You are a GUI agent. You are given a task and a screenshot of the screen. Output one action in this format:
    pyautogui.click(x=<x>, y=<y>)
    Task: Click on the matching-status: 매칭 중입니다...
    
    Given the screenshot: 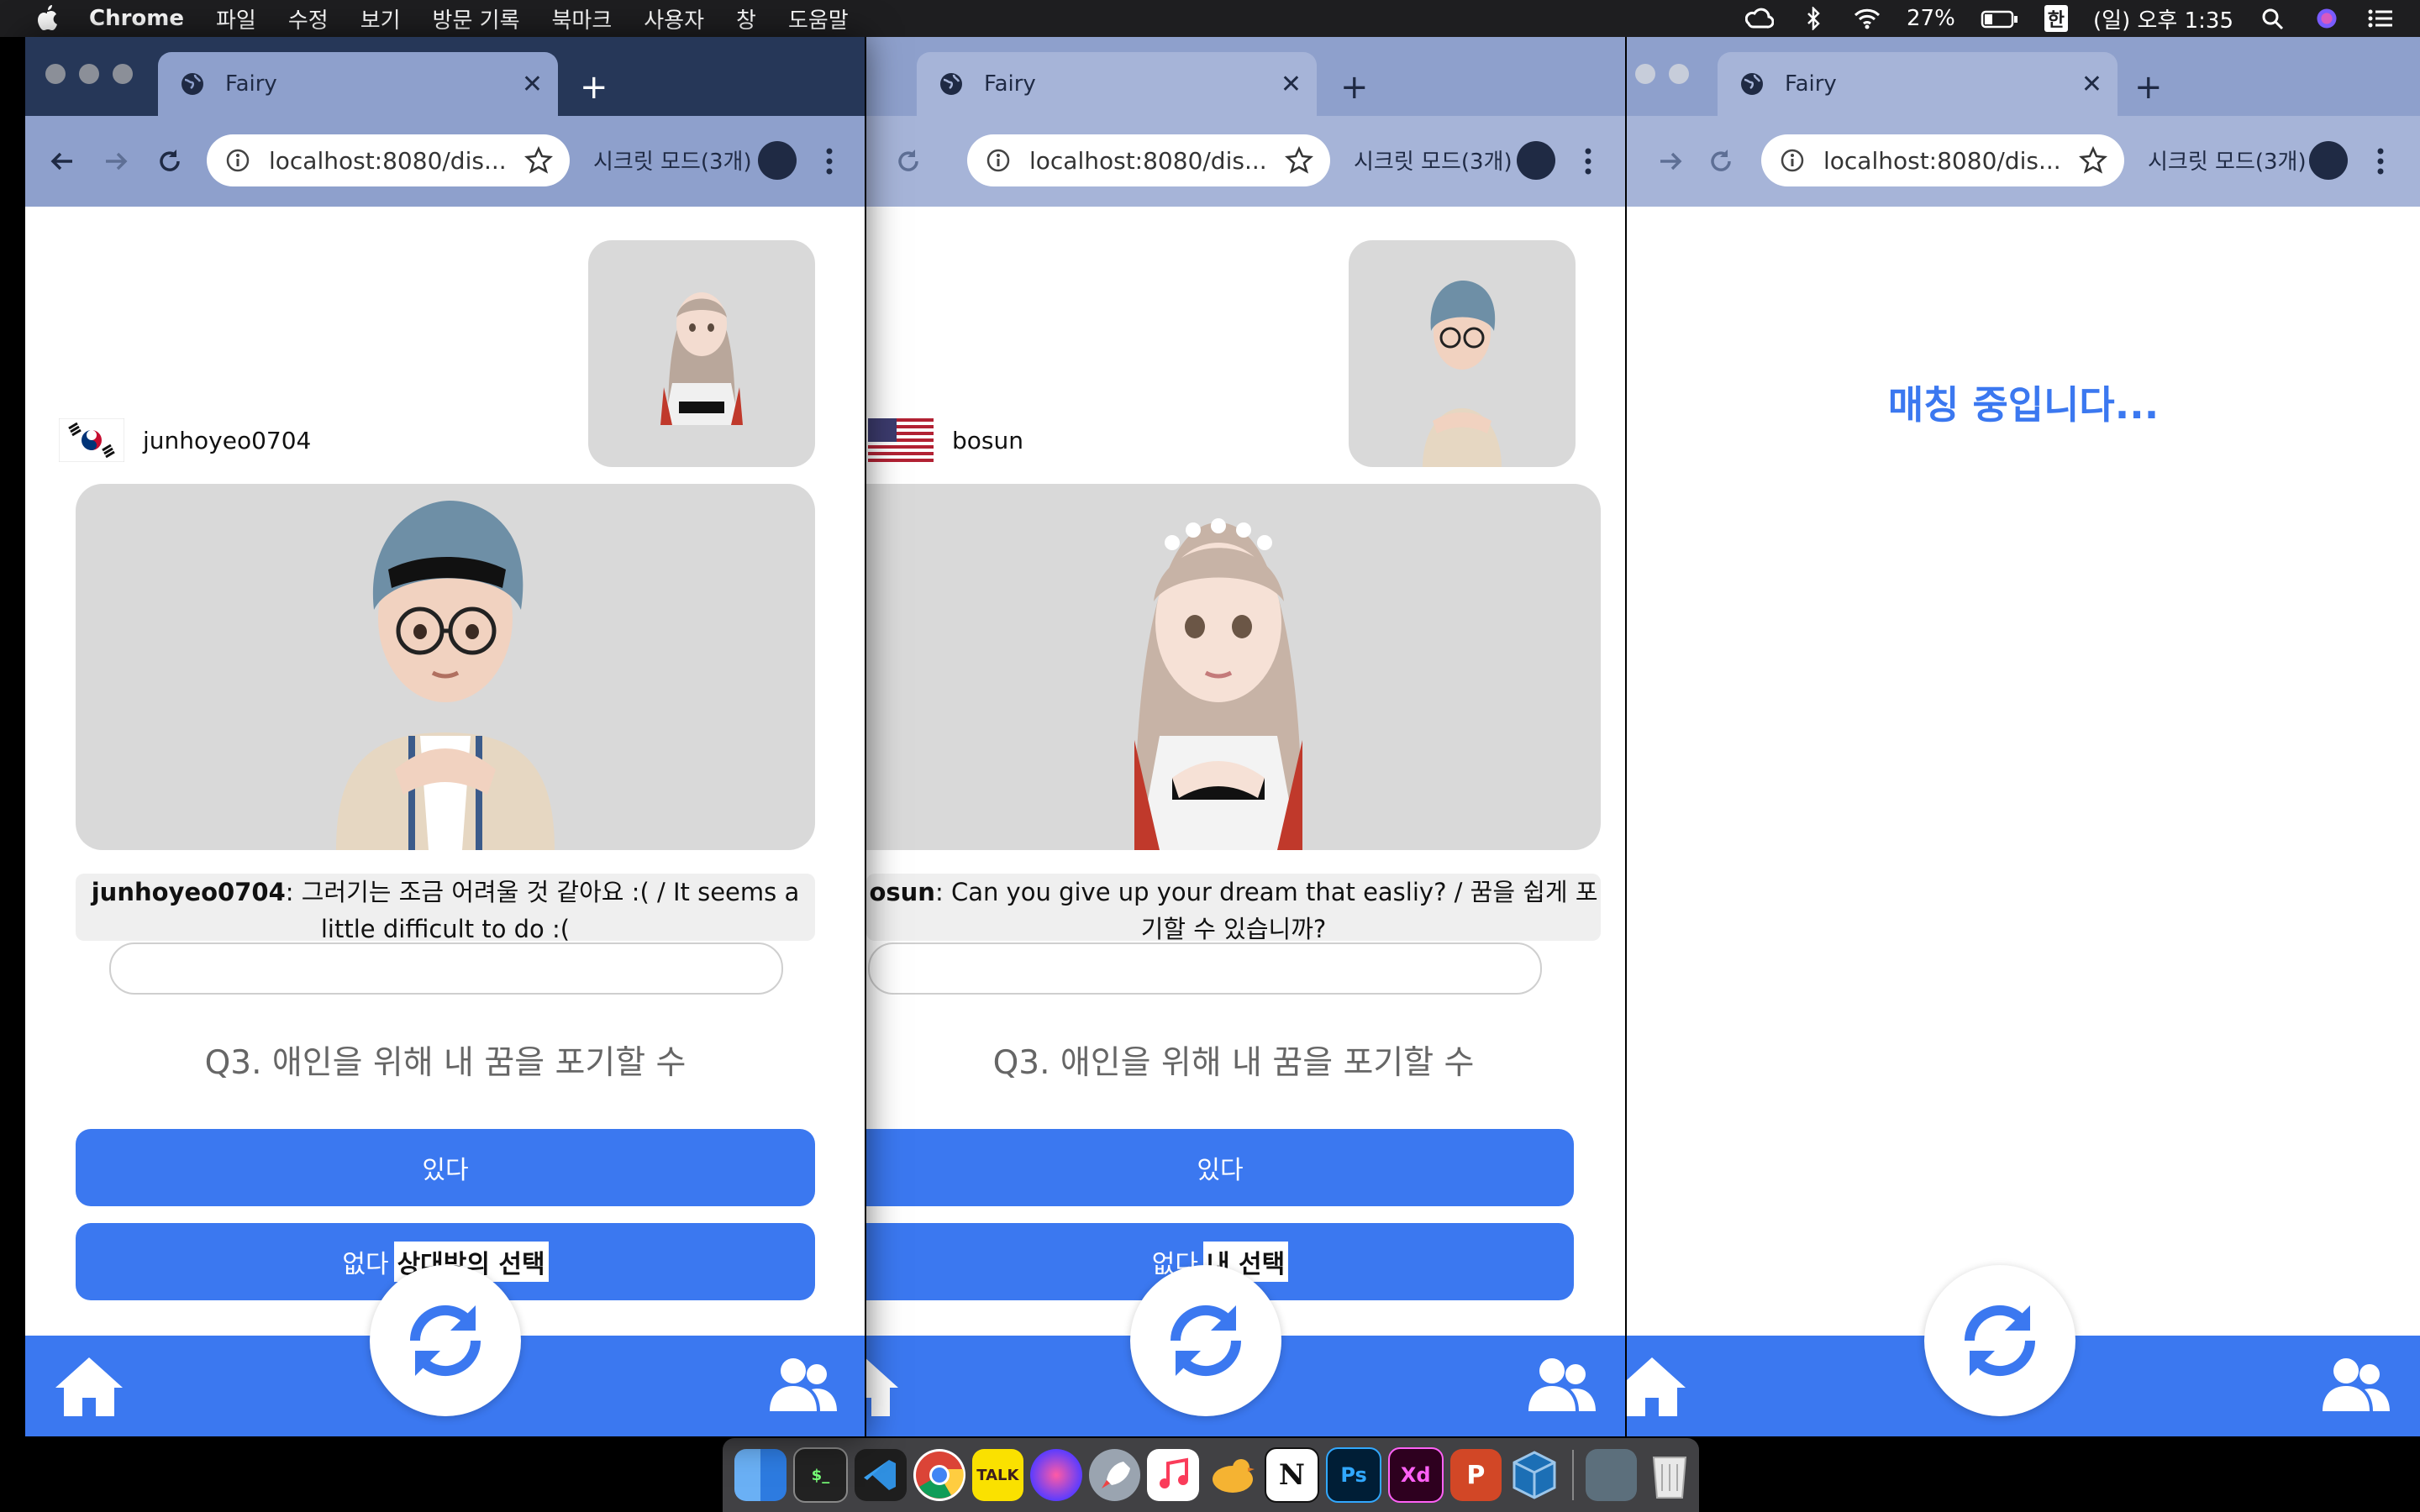 What is the action you would take?
    pyautogui.click(x=2024, y=405)
    